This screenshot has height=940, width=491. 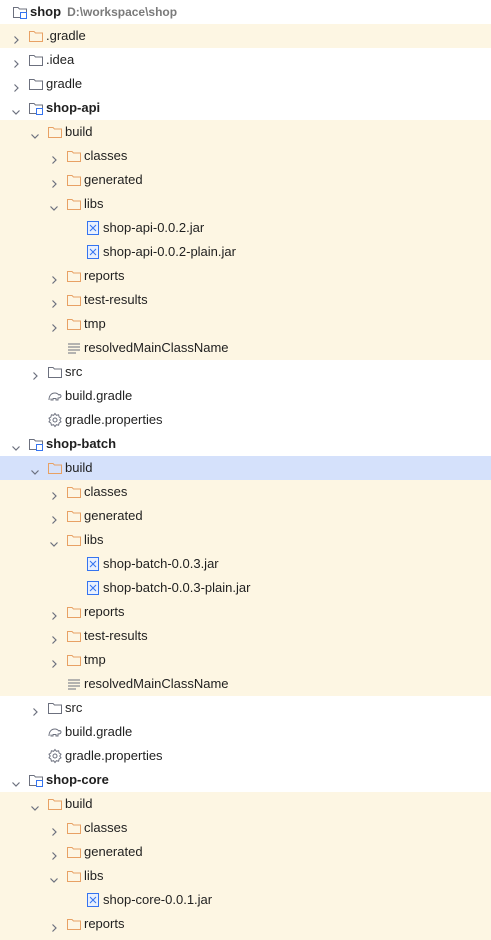 What do you see at coordinates (245, 564) in the screenshot?
I see `tree-row: shop-batch-0.0.3.jar` at bounding box center [245, 564].